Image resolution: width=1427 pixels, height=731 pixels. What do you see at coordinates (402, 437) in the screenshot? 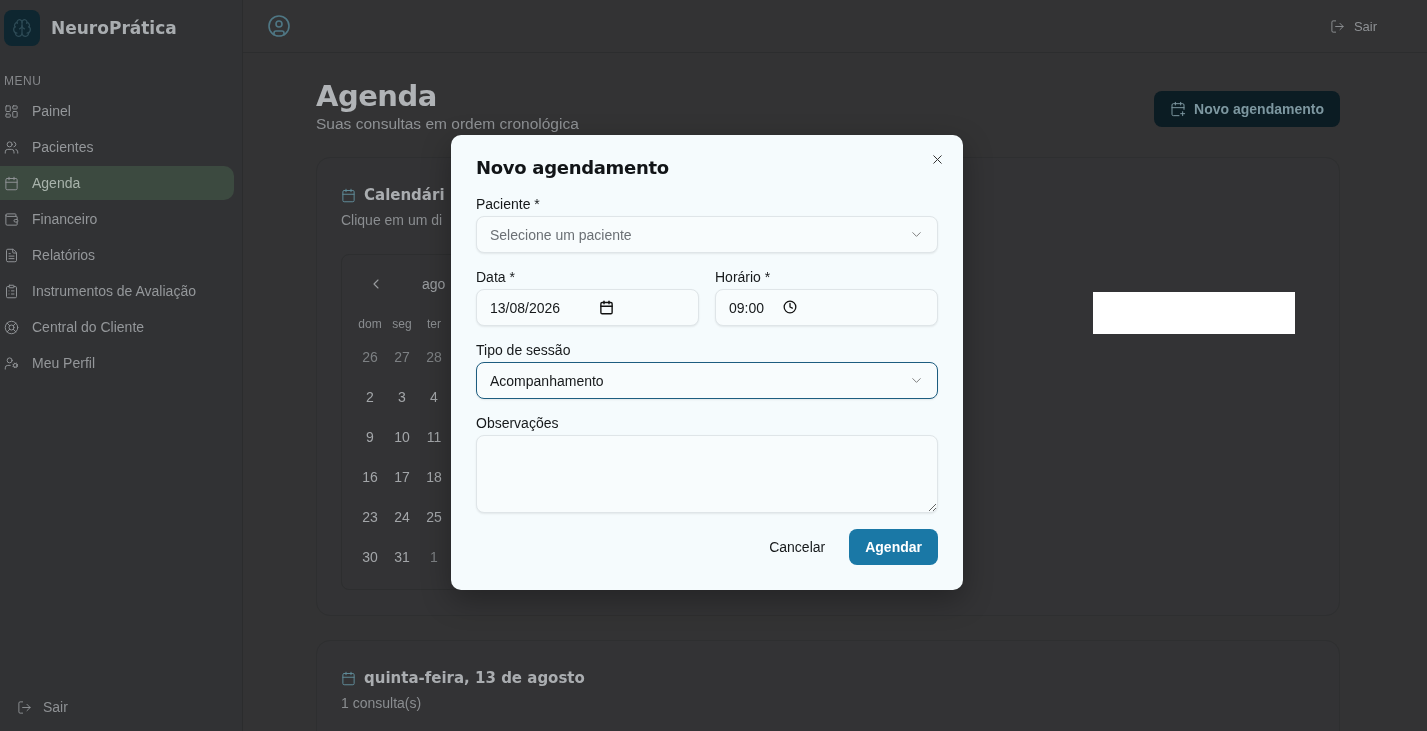
I see `calendar-day: 10` at bounding box center [402, 437].